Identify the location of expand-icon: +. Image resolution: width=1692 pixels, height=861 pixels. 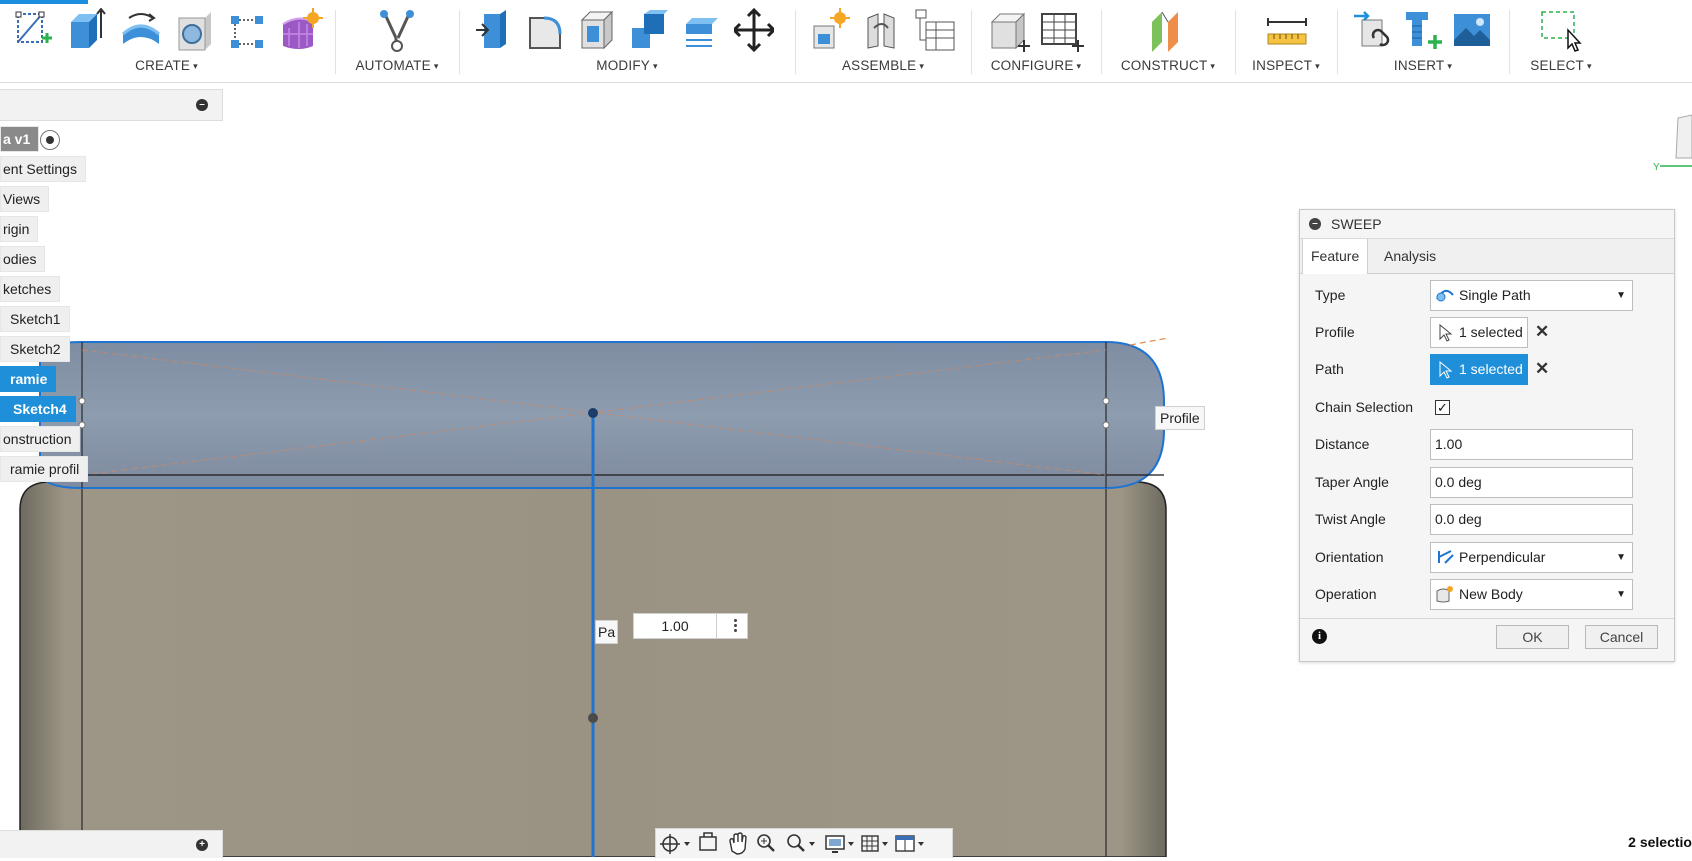
(202, 845).